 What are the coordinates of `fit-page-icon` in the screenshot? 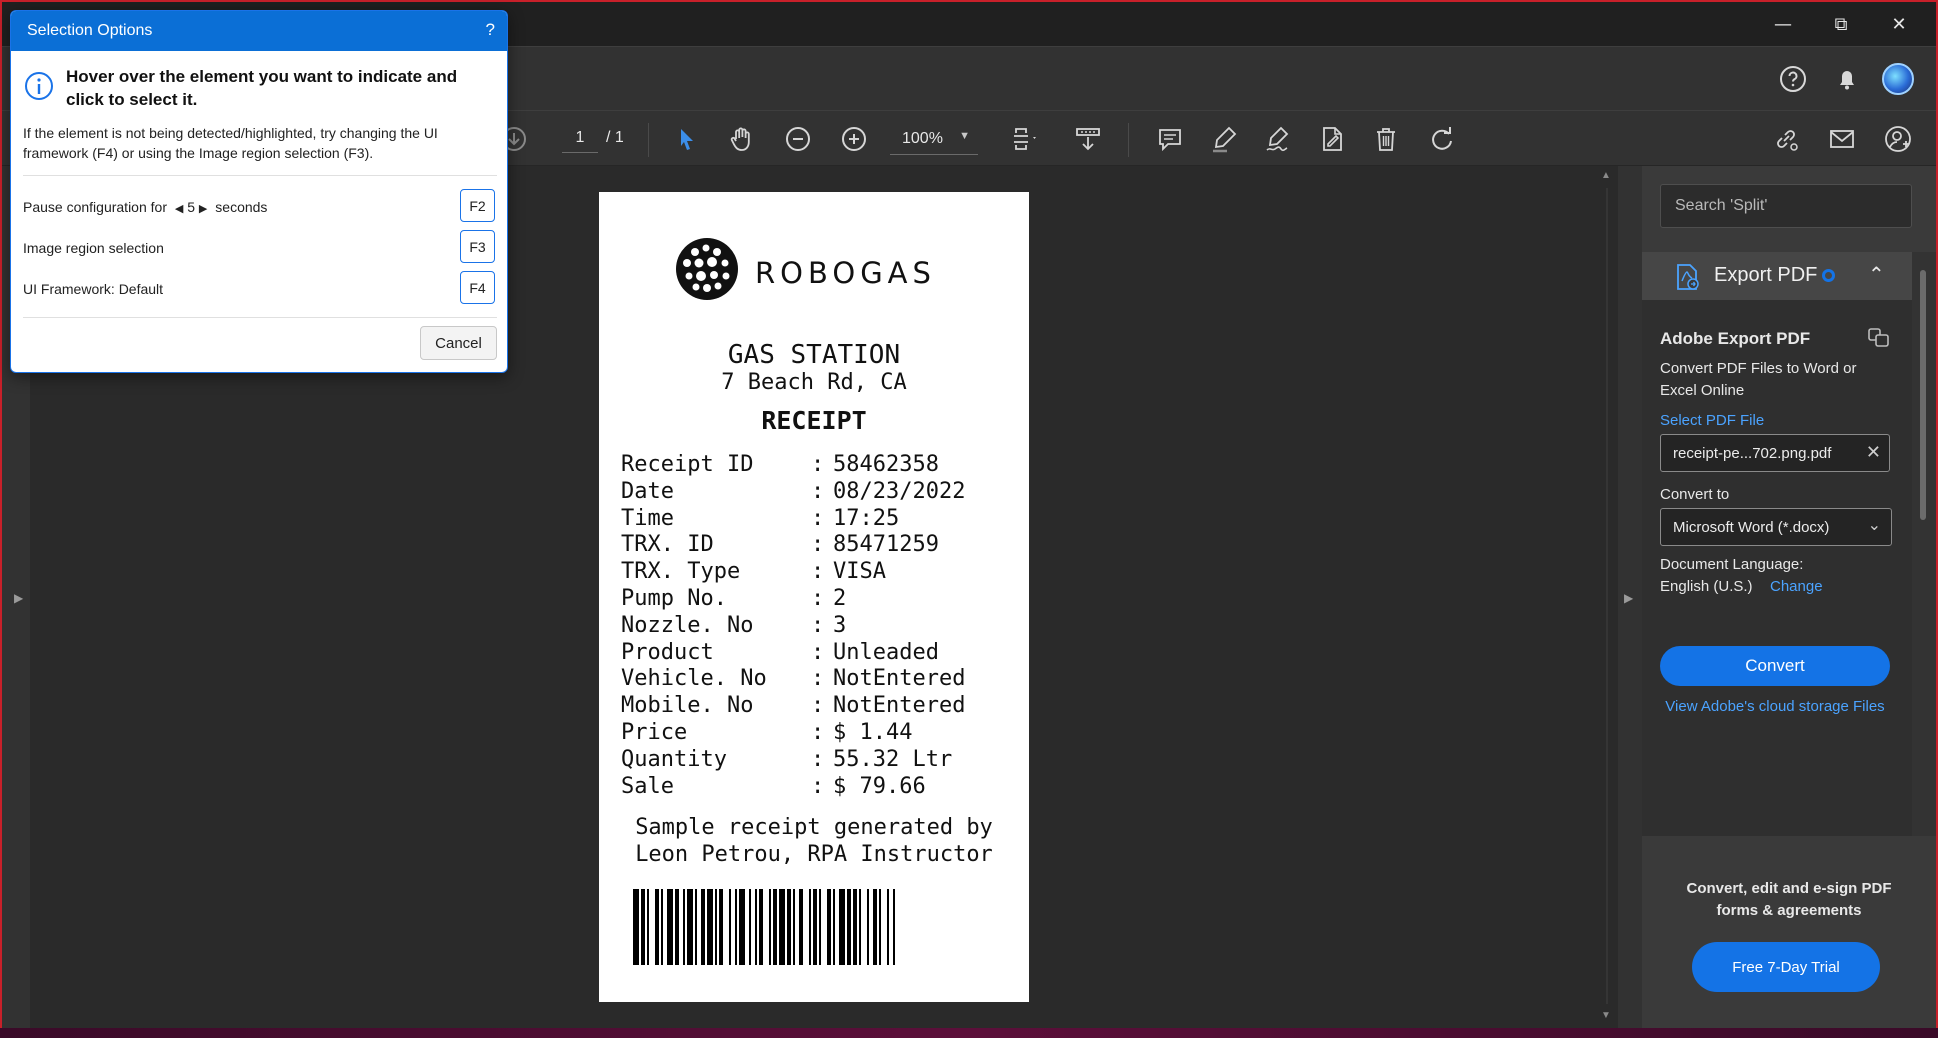 It's located at (1025, 139).